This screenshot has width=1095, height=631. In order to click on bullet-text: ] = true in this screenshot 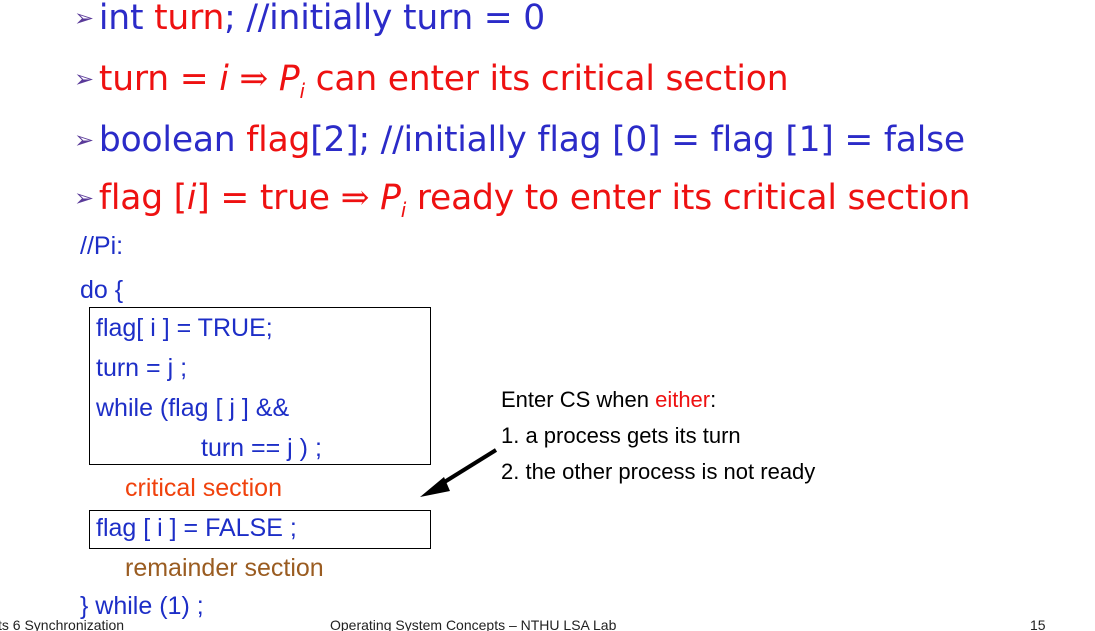, I will do `click(268, 198)`.